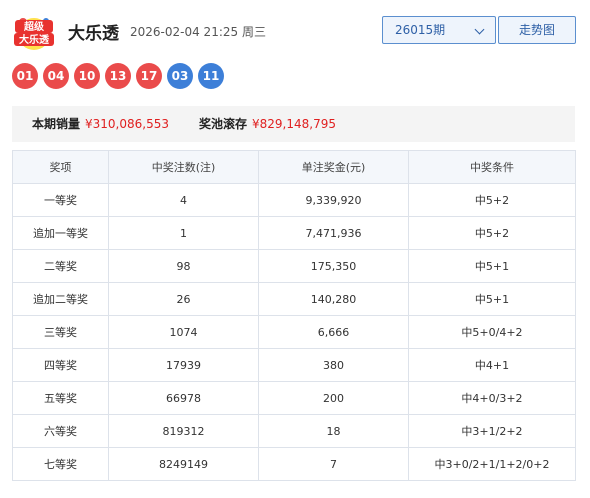 The height and width of the screenshot is (498, 590). Describe the element at coordinates (183, 398) in the screenshot. I see `winner-count: 66978` at that location.